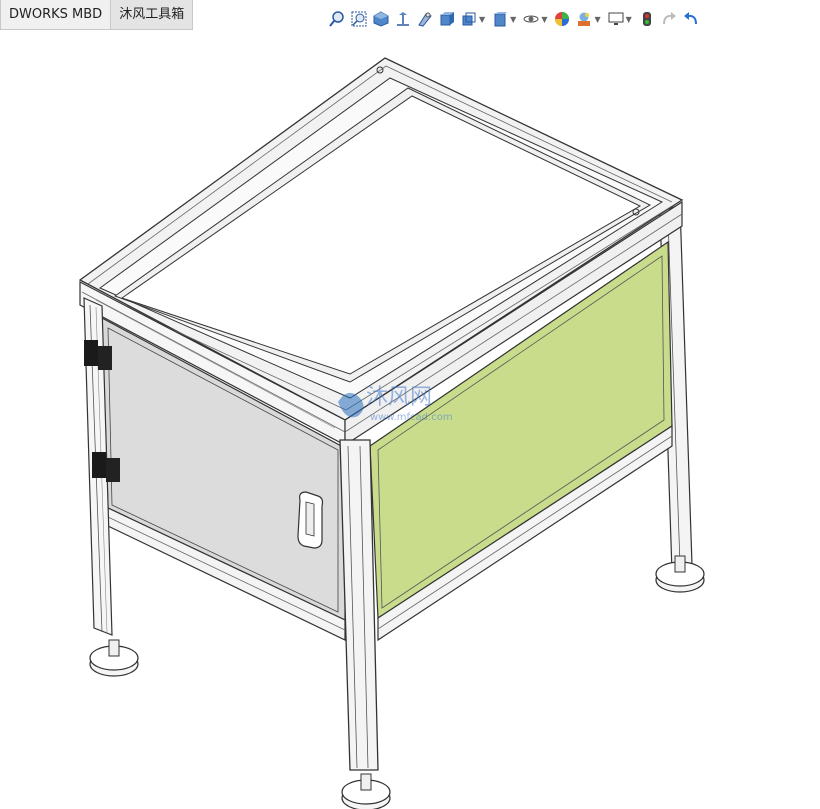  What do you see at coordinates (482, 19) in the screenshot?
I see `display-style-dropdown-icon: ▼` at bounding box center [482, 19].